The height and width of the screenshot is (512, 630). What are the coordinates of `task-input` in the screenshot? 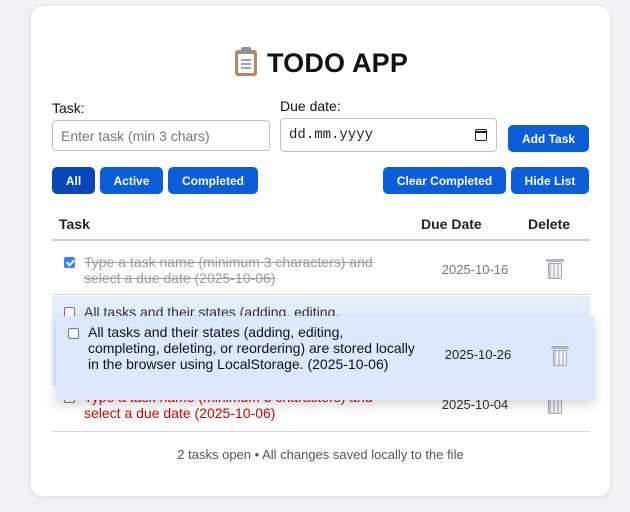 It's located at (161, 135).